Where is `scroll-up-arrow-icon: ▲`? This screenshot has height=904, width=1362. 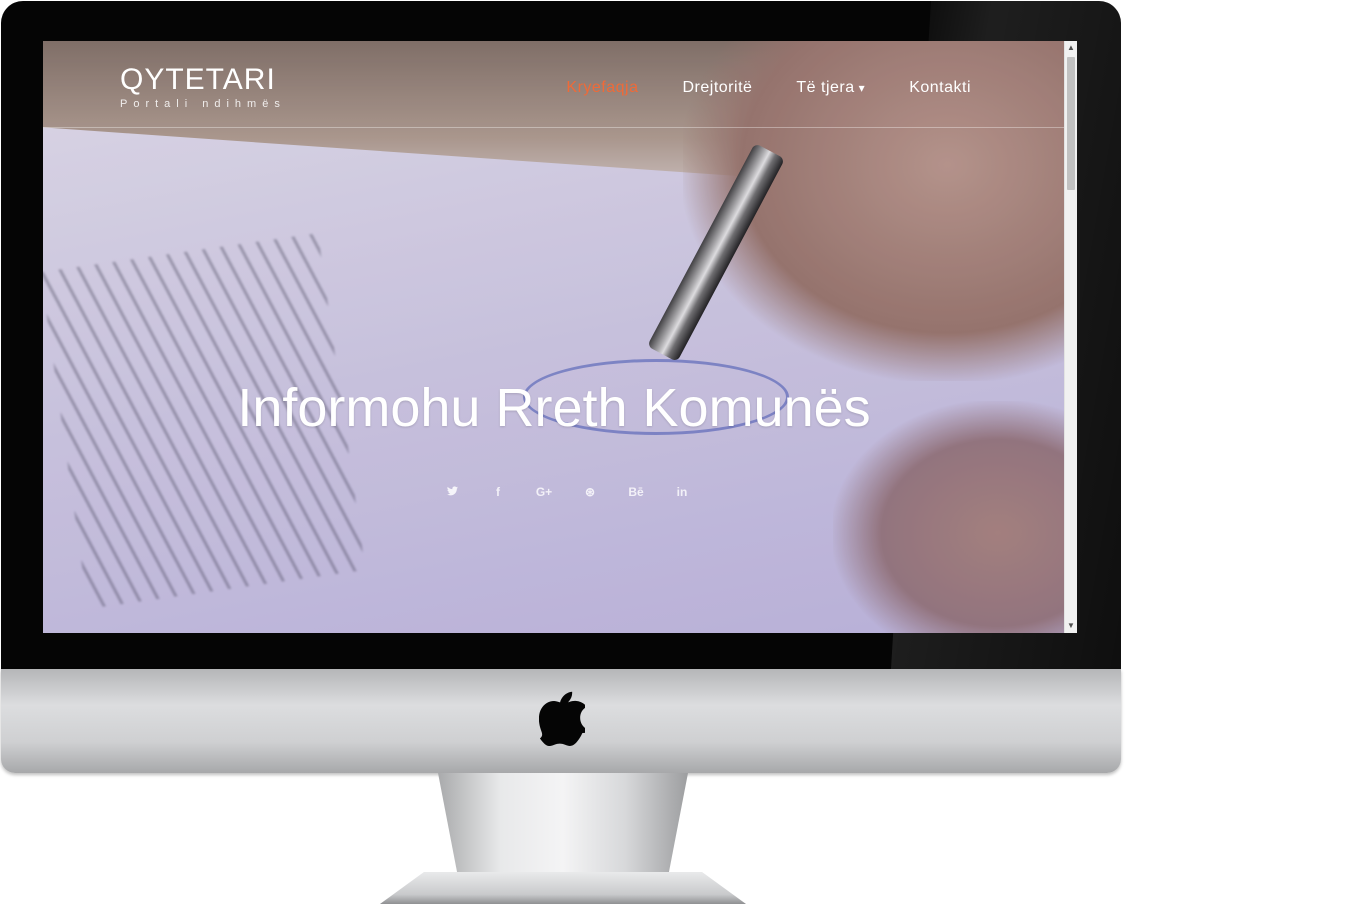 scroll-up-arrow-icon: ▲ is located at coordinates (1071, 48).